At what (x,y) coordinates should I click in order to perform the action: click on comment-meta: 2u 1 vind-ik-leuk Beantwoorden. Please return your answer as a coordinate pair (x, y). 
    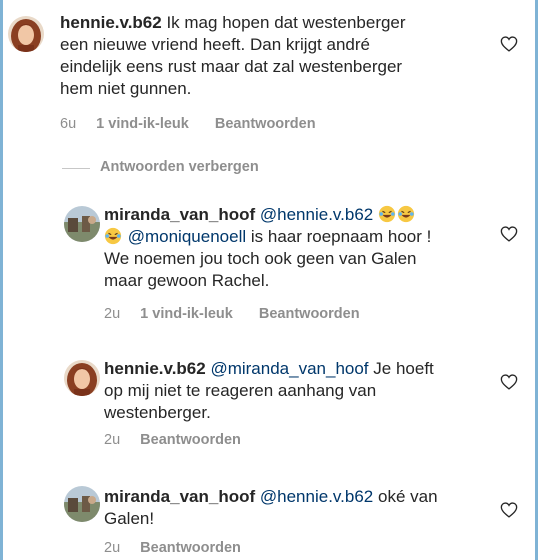
    Looking at the image, I should click on (232, 314).